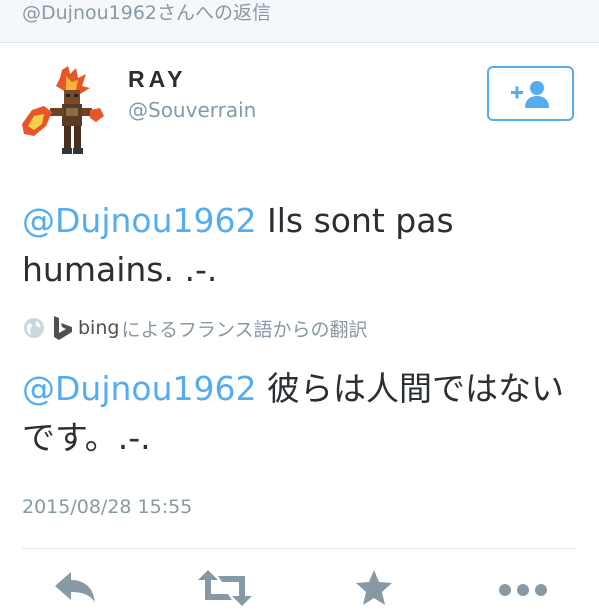  I want to click on translation-engine: bing, so click(99, 328).